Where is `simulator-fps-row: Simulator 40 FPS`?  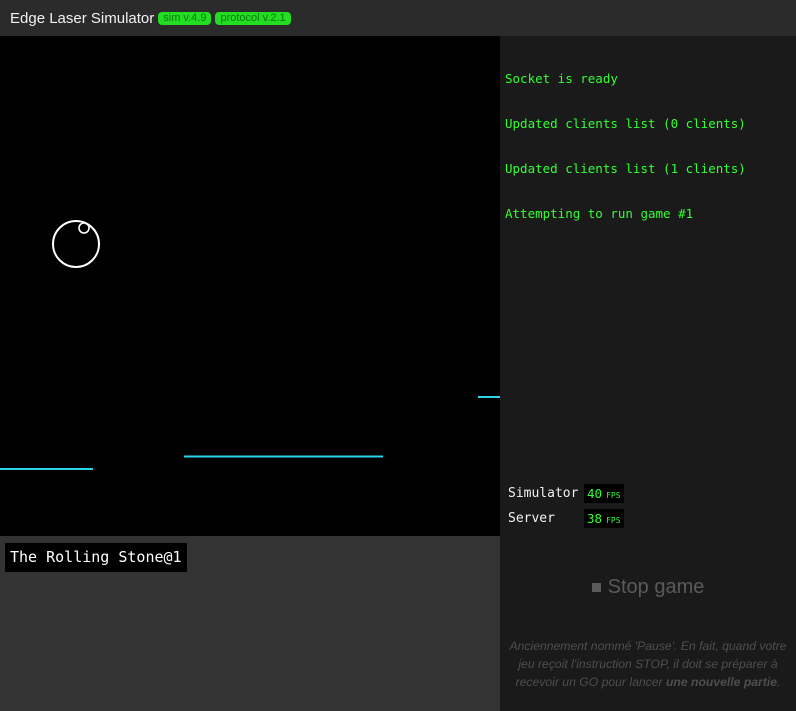 simulator-fps-row: Simulator 40 FPS is located at coordinates (566, 493).